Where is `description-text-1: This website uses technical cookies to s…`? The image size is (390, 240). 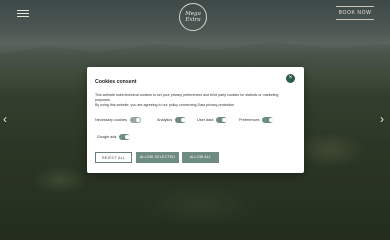 description-text-1: This website uses technical cookies to s… is located at coordinates (187, 97).